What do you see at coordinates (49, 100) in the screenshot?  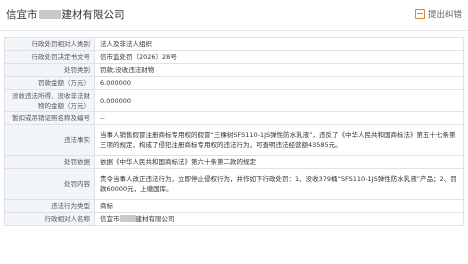 I see `row-key: 没收违法所得、没收非法财物的金额（万元）` at bounding box center [49, 100].